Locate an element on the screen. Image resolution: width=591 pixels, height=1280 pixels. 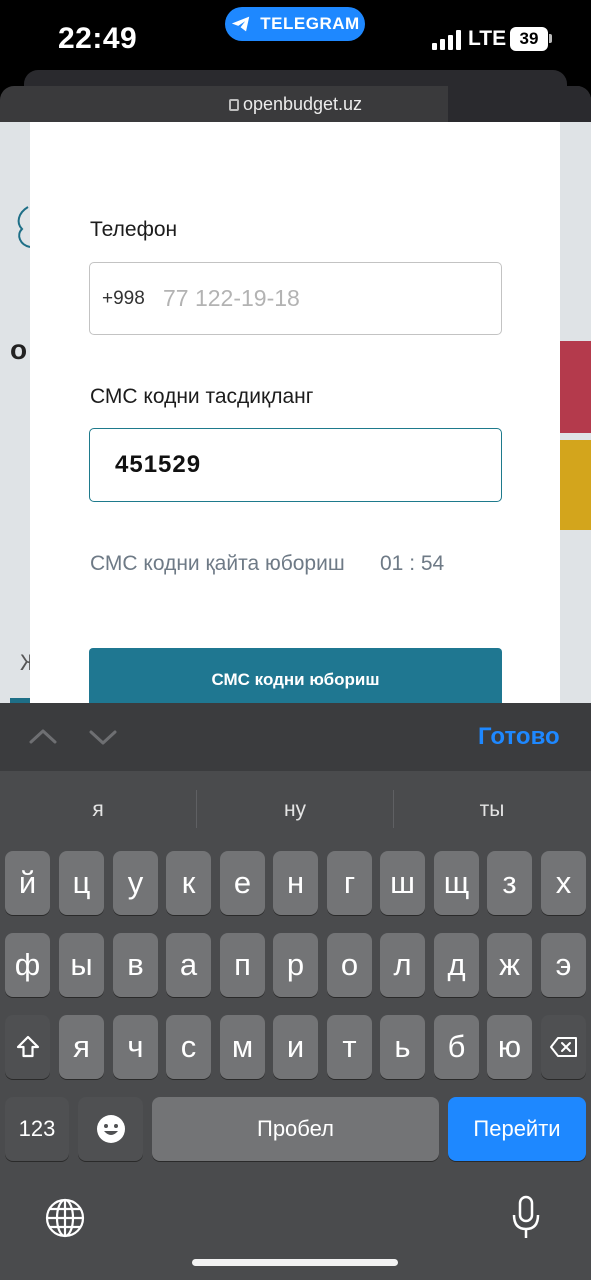
telegram-pill-label: TELEGRAM is located at coordinates (310, 23).